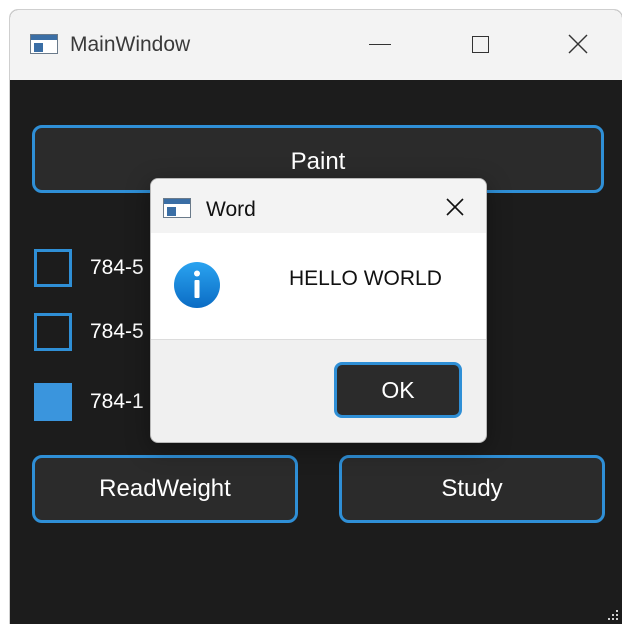 This screenshot has width=622, height=624. What do you see at coordinates (316, 45) in the screenshot?
I see `title-bar: MainWindow` at bounding box center [316, 45].